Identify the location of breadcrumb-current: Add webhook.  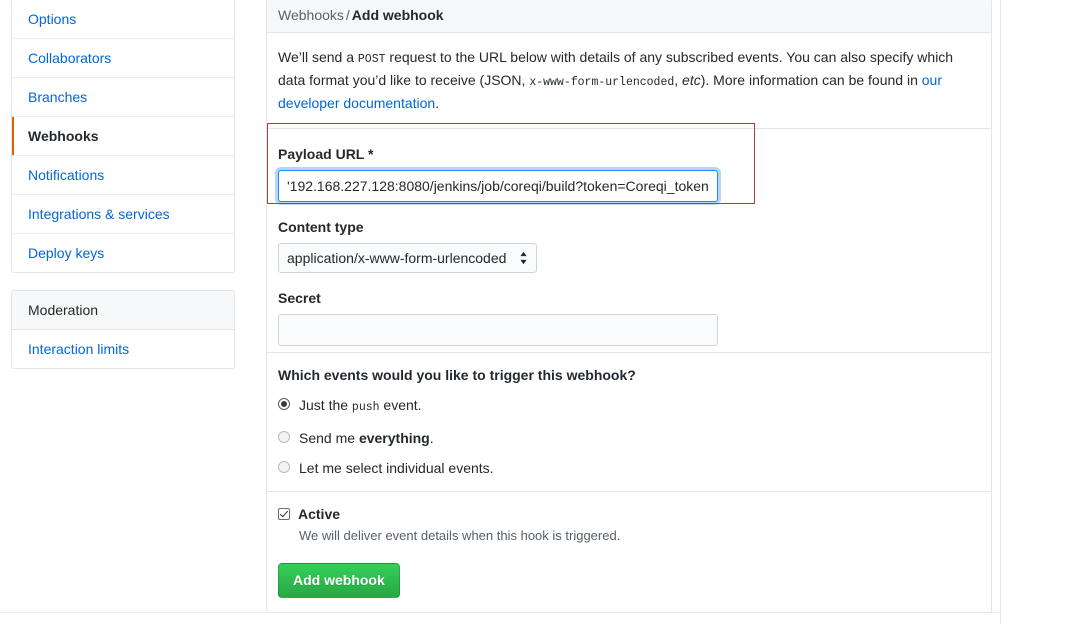
(397, 15).